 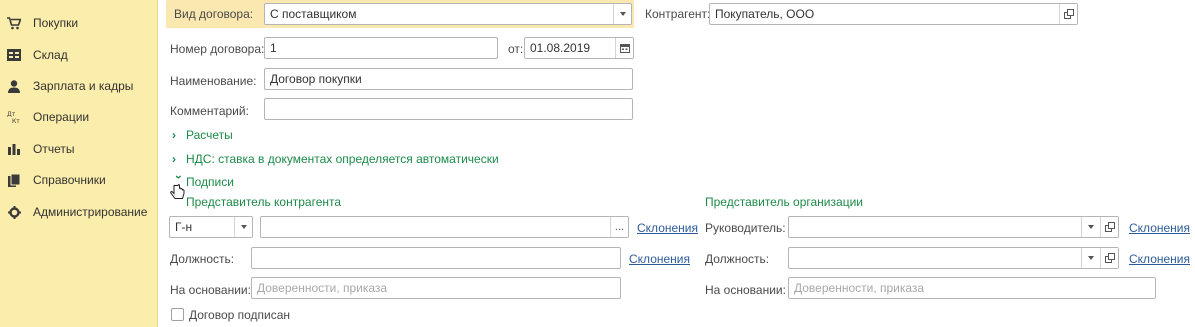 I want to click on contract-number-label: Номер договора:, so click(x=217, y=49).